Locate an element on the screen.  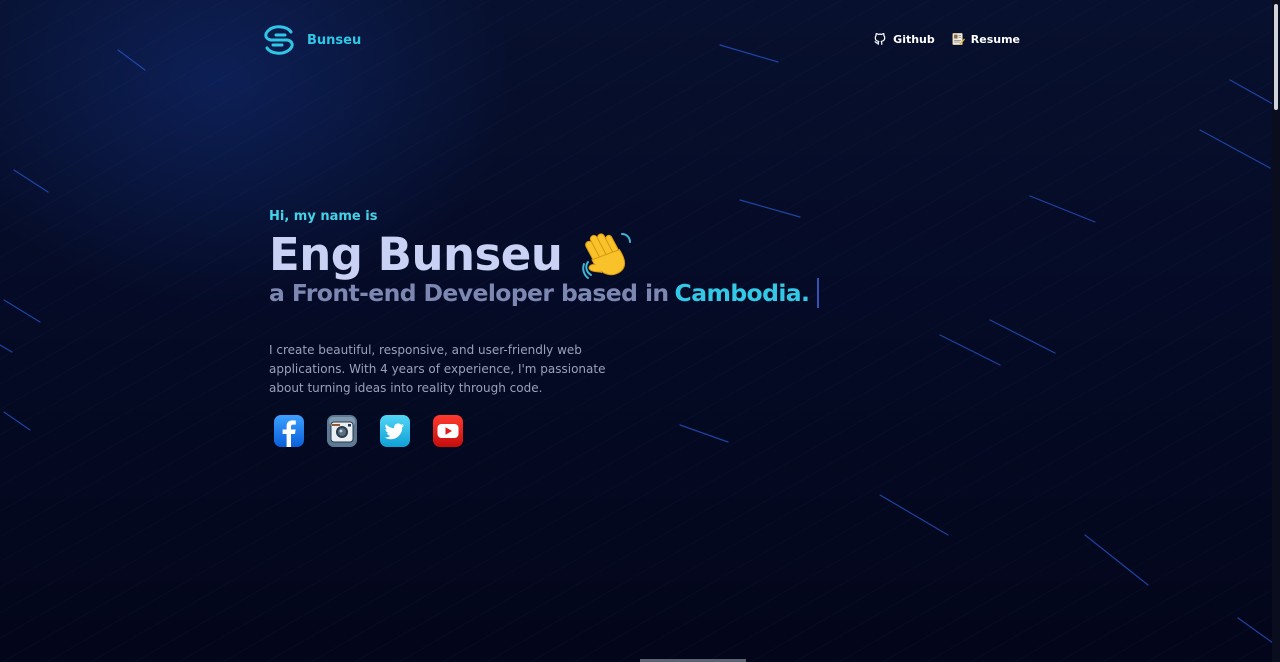
nav-github-label: Github is located at coordinates (914, 39).